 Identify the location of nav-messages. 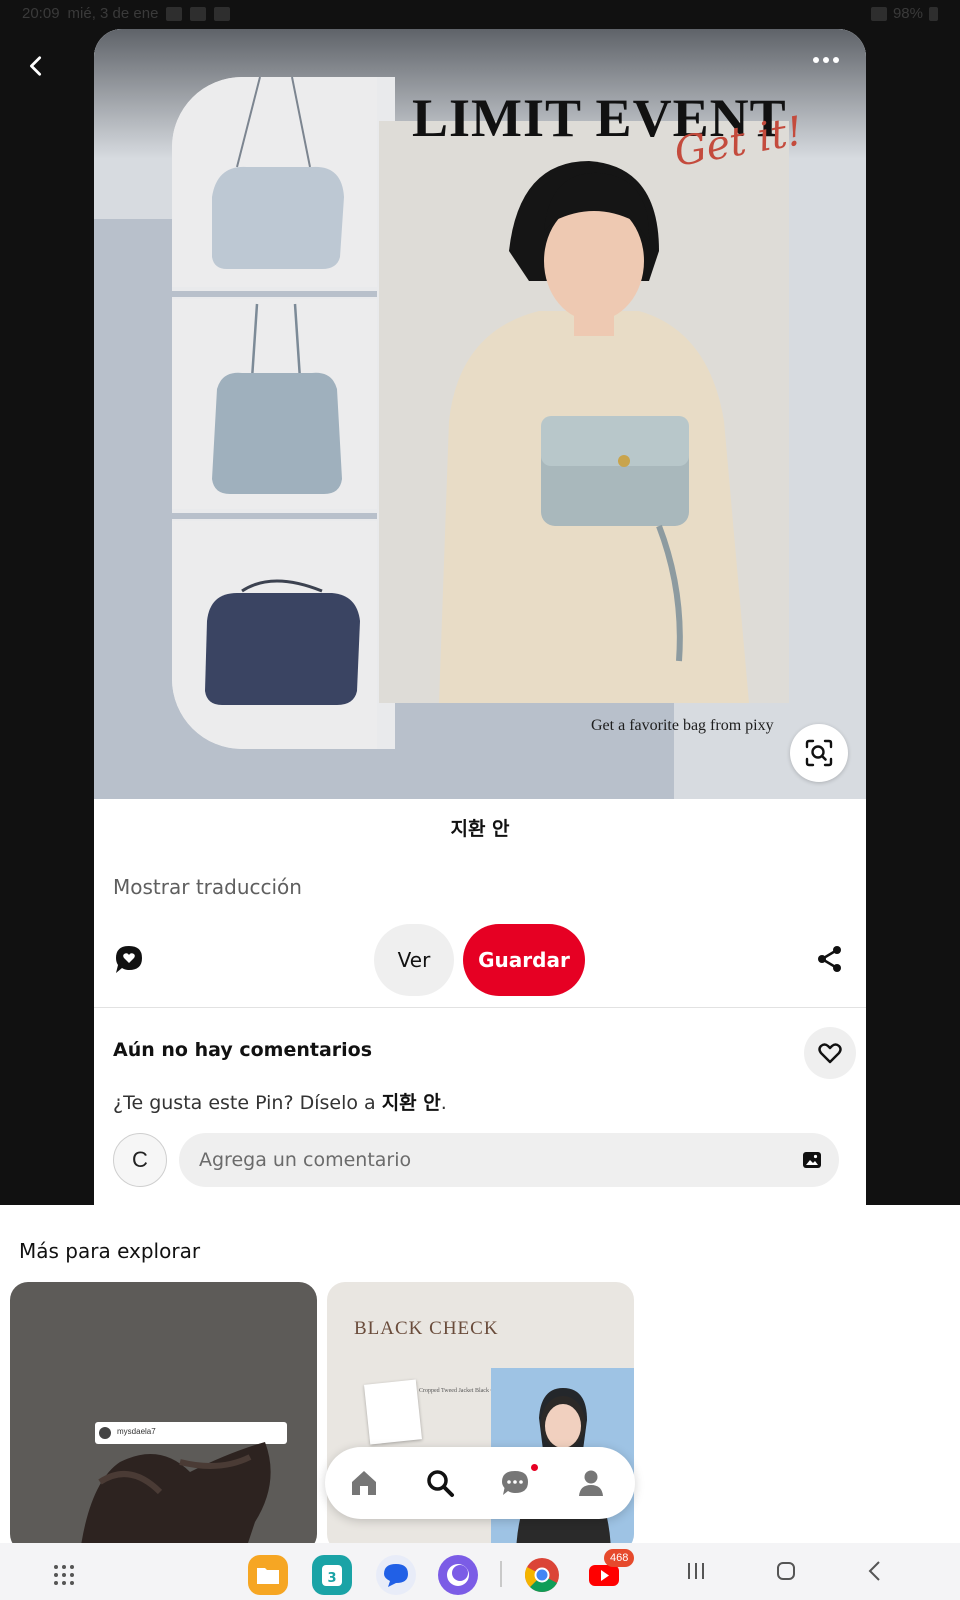
(515, 1483).